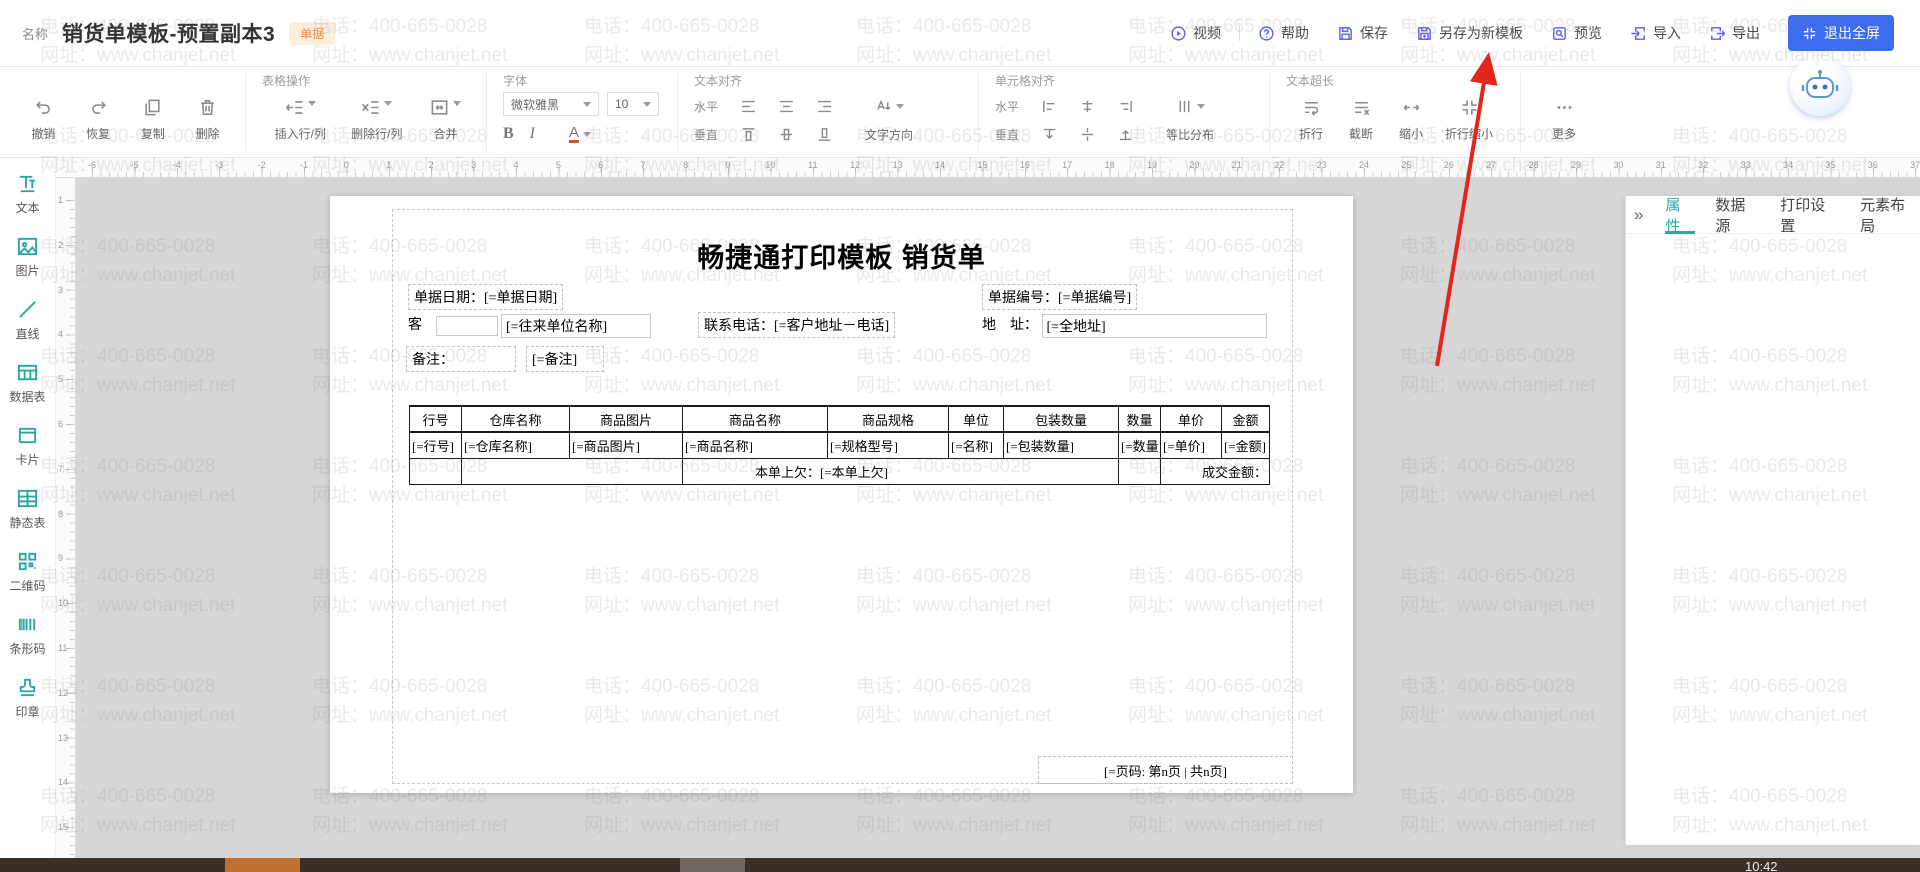 Image resolution: width=1920 pixels, height=872 pixels. Describe the element at coordinates (889, 106) in the screenshot. I see `text-direction-button` at that location.